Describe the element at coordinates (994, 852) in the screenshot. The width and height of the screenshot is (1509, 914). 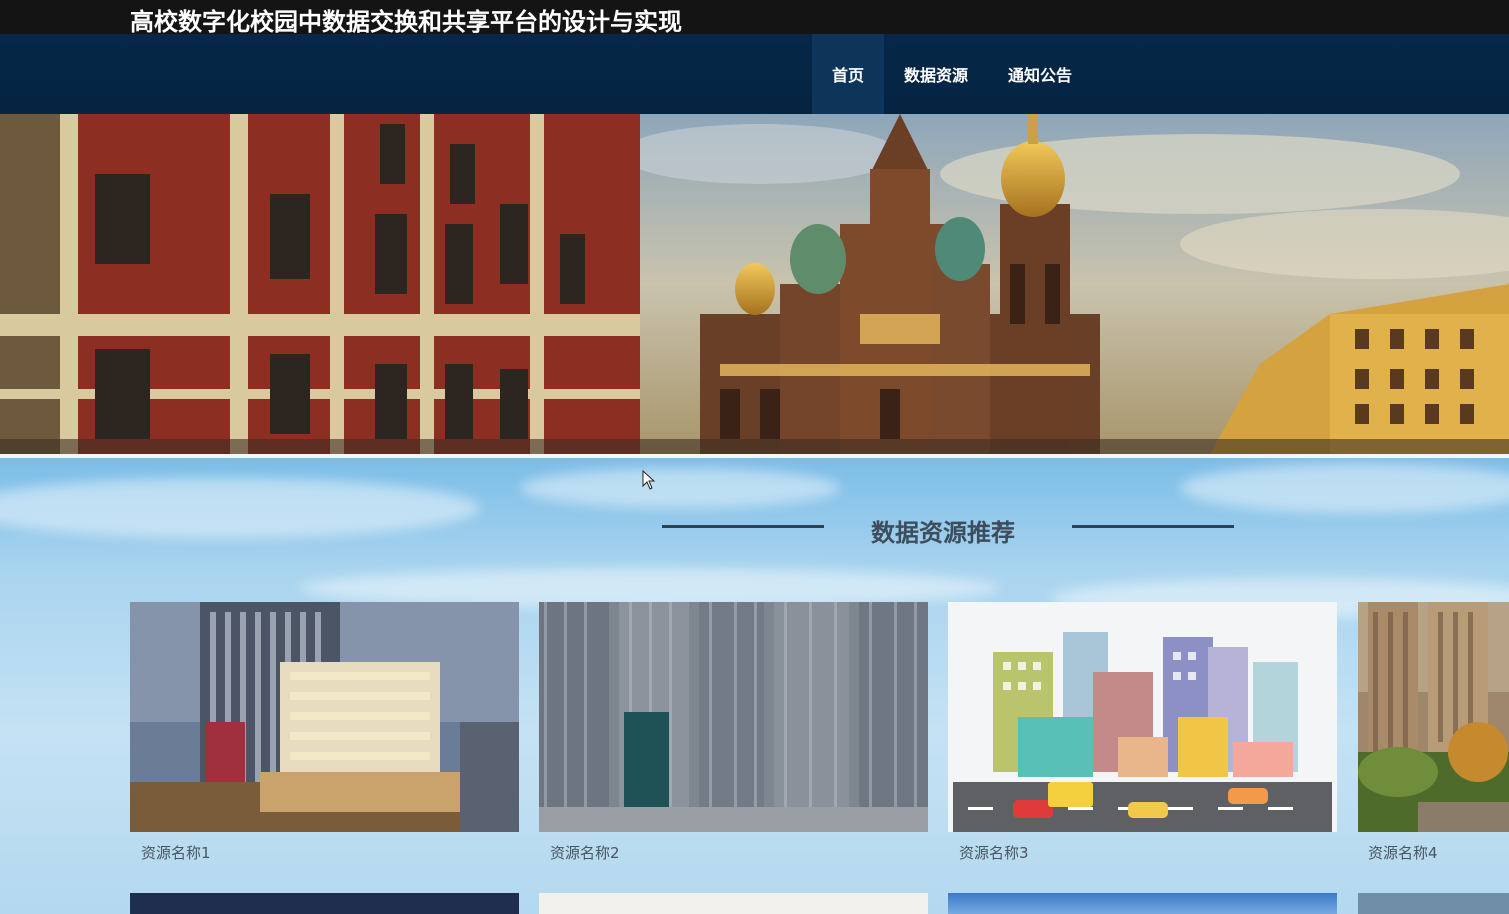
I see `resource-name-3: 资源名称3` at that location.